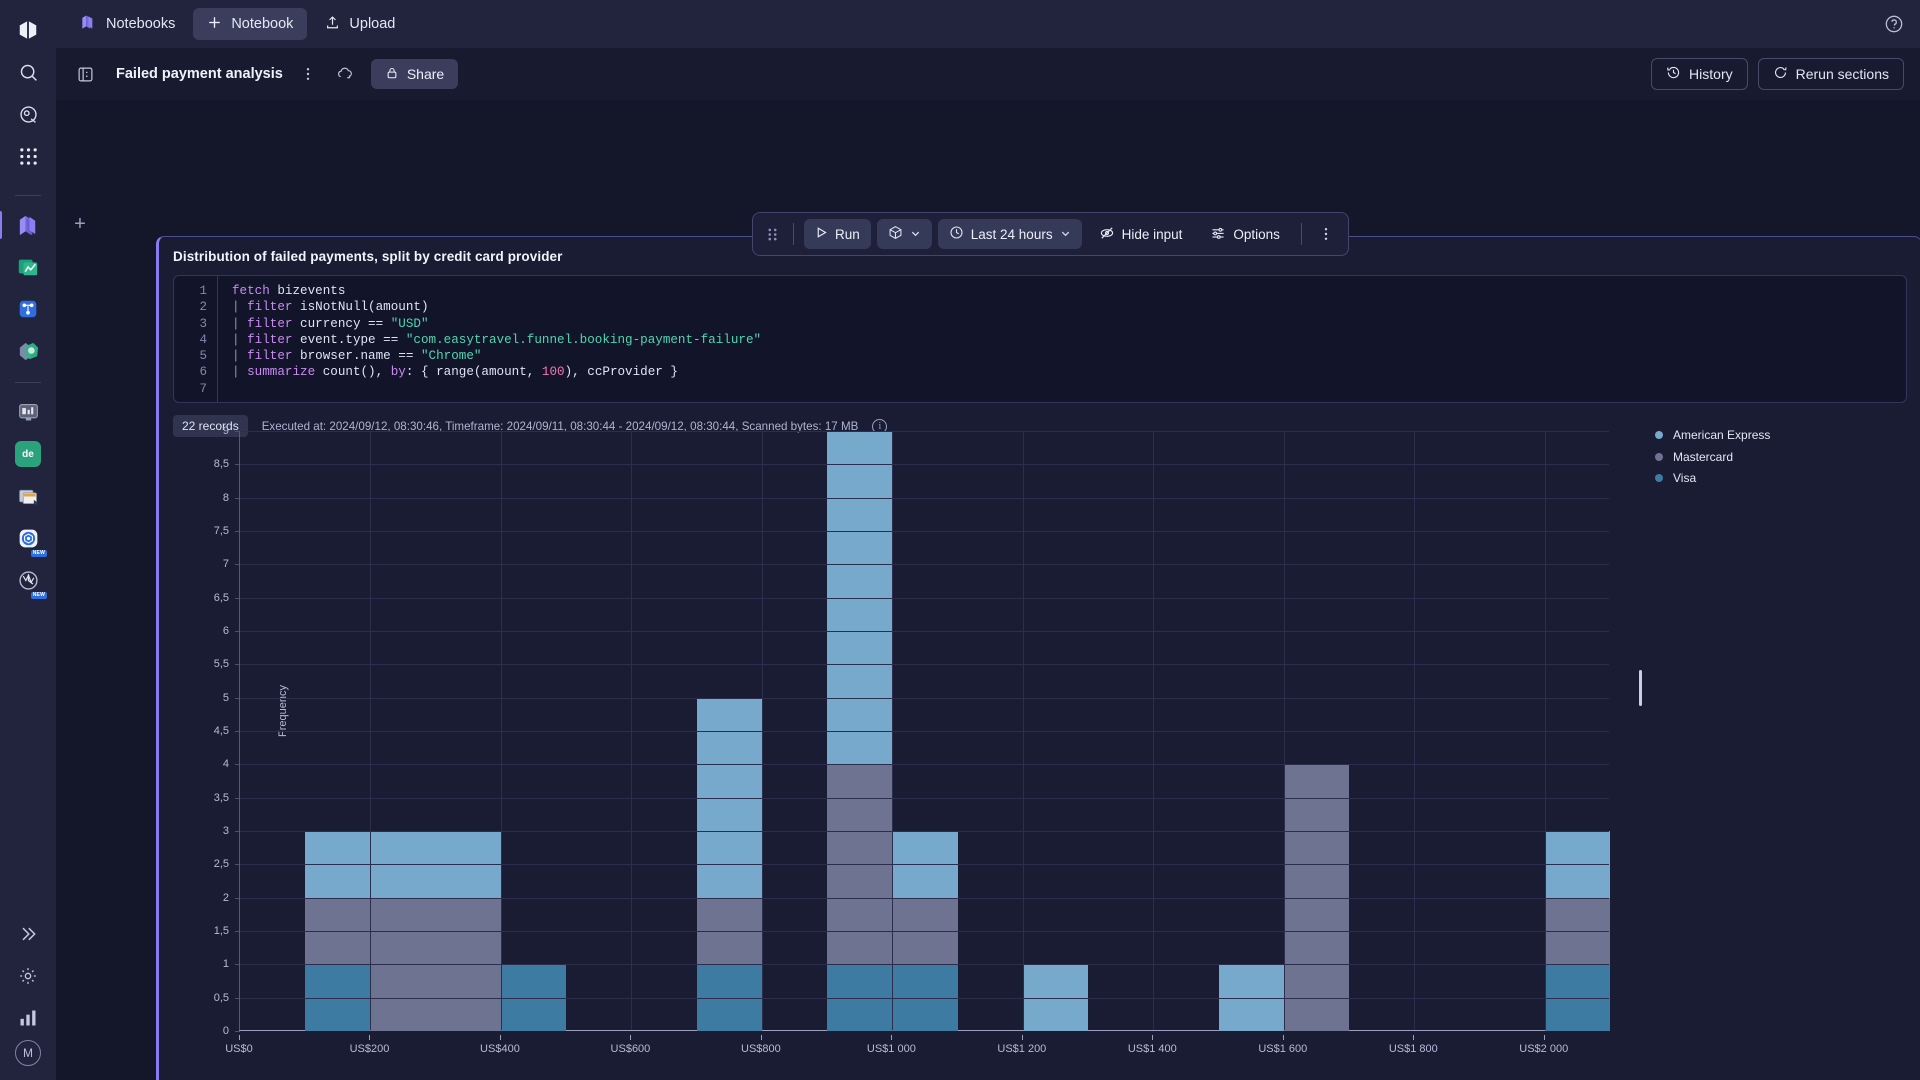  I want to click on cloud-sync-icon, so click(346, 74).